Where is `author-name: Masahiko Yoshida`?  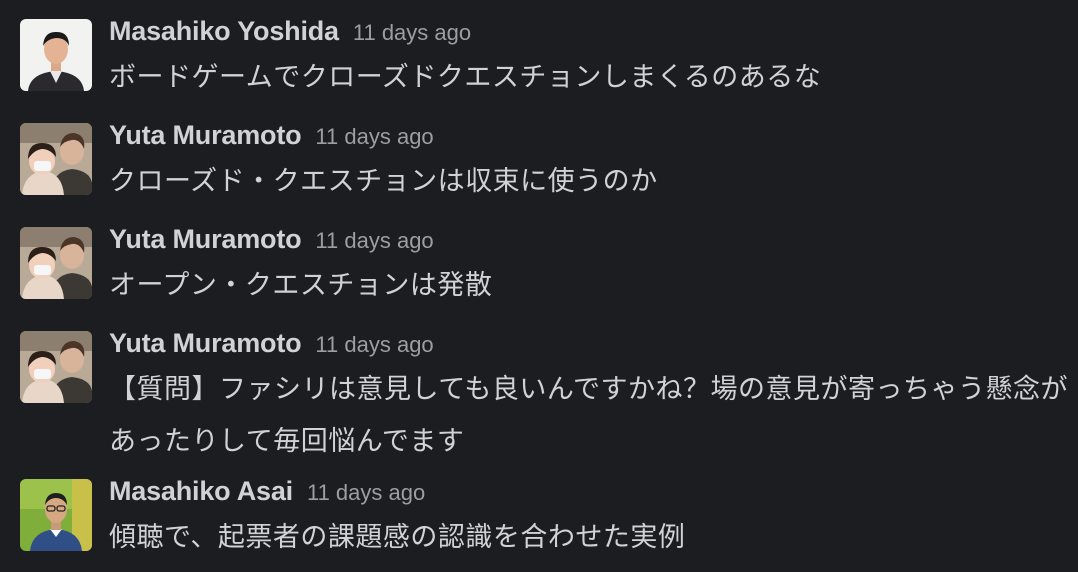
author-name: Masahiko Yoshida is located at coordinates (224, 31).